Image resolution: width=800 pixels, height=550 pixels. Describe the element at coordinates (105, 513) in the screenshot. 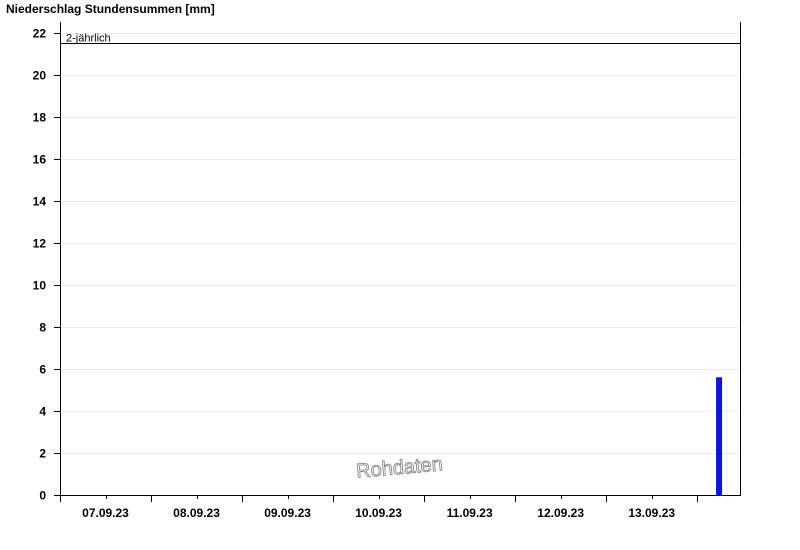

I see `x-tick-label: 07.09.23` at that location.